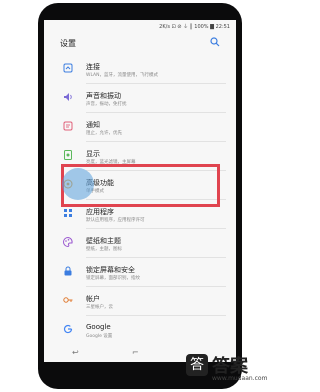  I want to click on item-label: 声音和振动, so click(103, 96).